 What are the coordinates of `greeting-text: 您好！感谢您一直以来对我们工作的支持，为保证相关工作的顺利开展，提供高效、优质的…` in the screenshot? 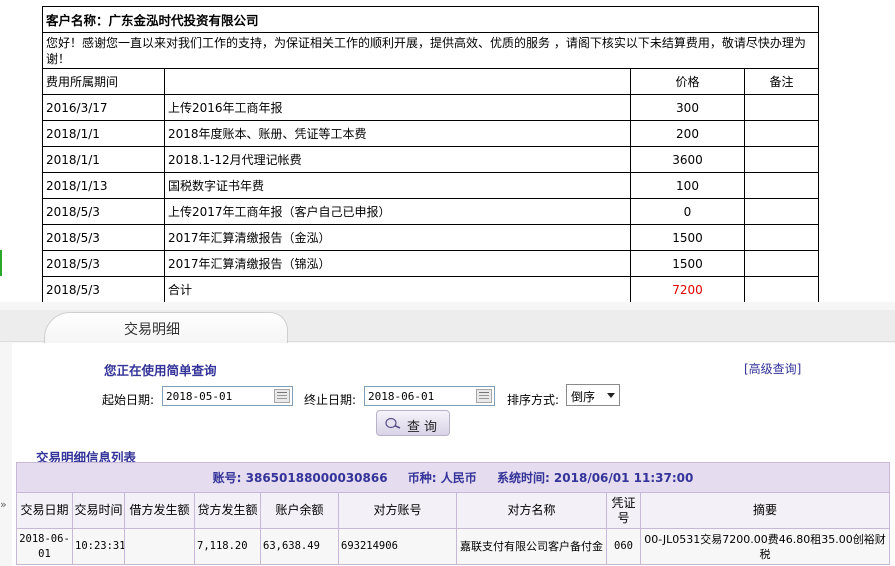 It's located at (430, 50).